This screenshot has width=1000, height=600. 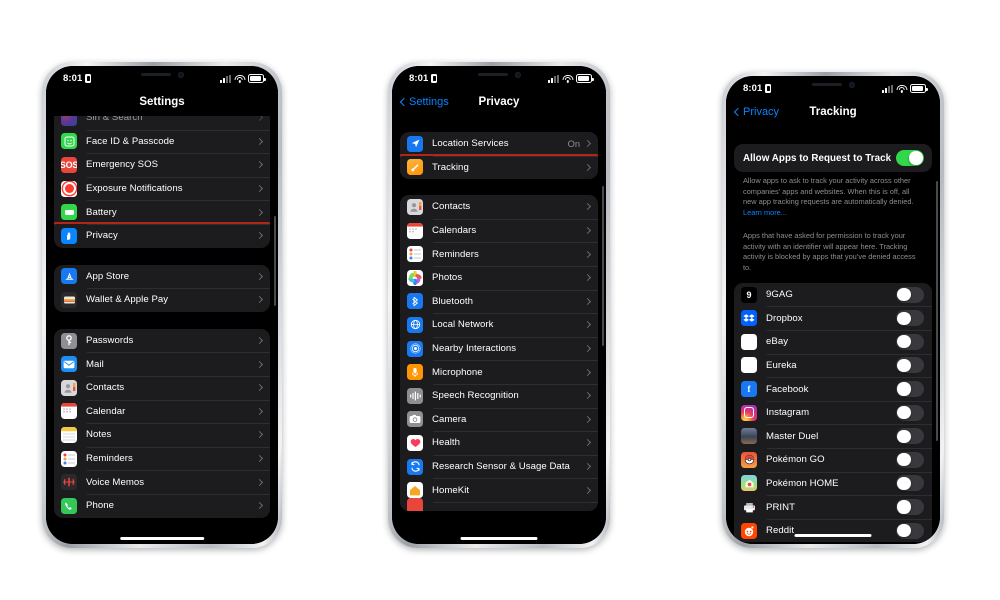 What do you see at coordinates (162, 77) in the screenshot?
I see `status-bar: 8:01` at bounding box center [162, 77].